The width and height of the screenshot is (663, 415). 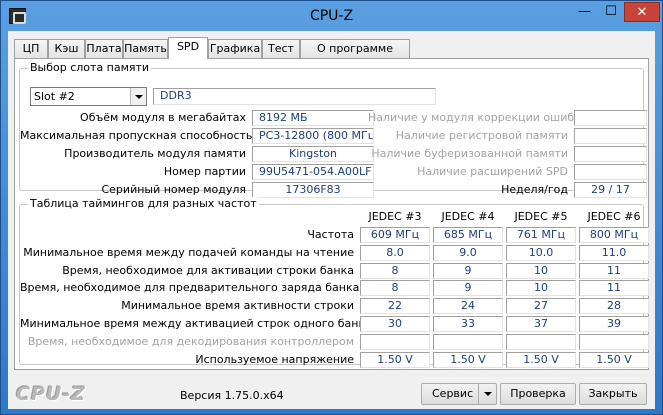 I want to click on timing-col-header: JEDEC #6, so click(x=614, y=216).